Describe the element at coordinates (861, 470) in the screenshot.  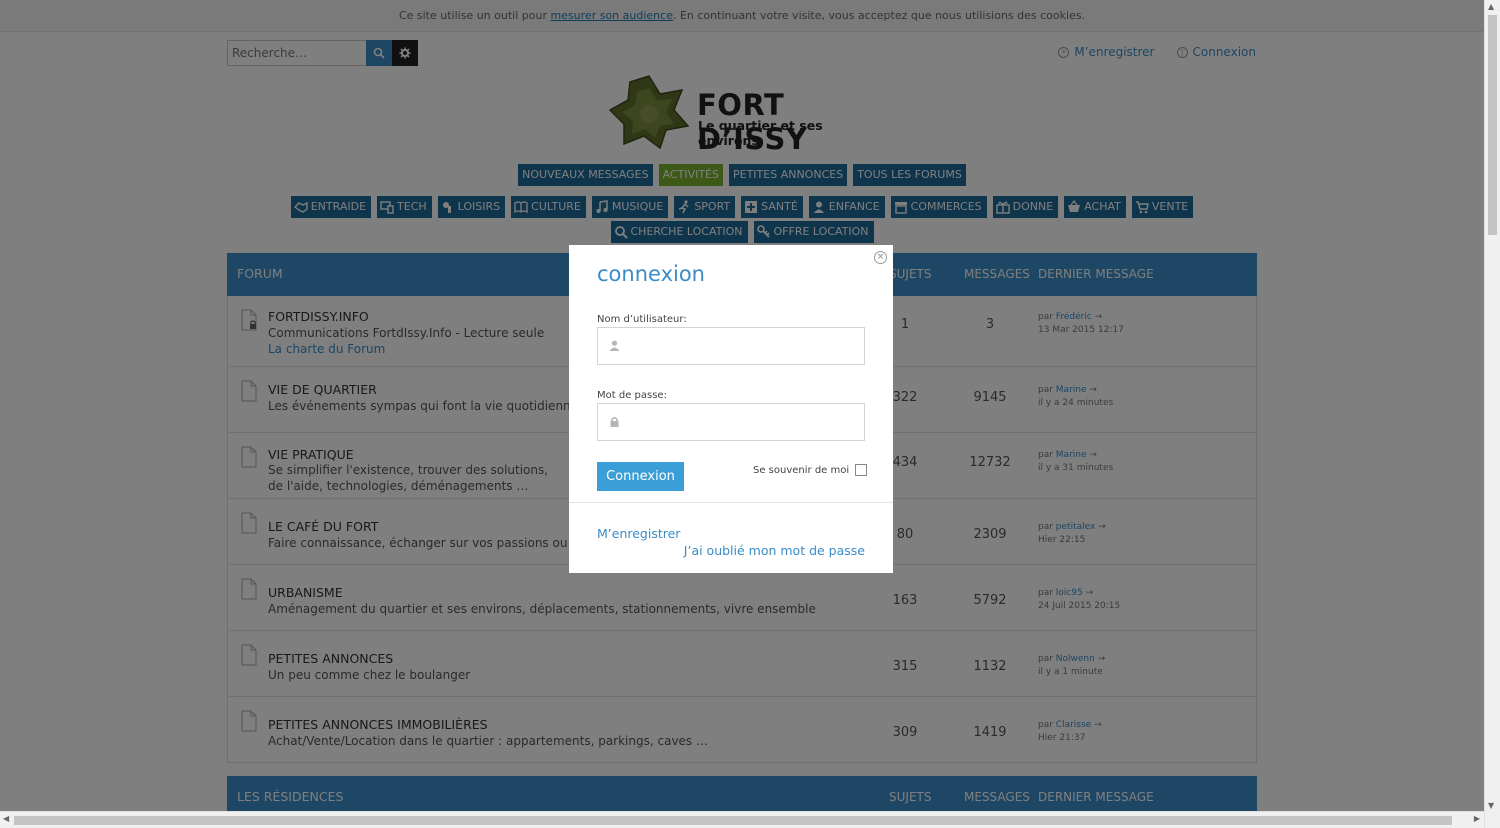
I see `remember-me-checkbox` at that location.